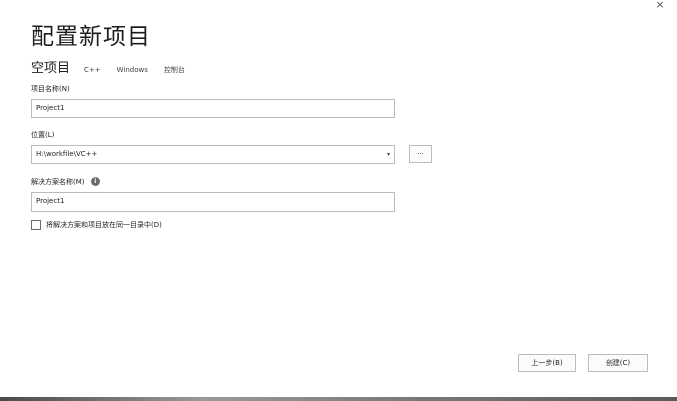  Describe the element at coordinates (36, 225) in the screenshot. I see `same-directory-checkbox` at that location.